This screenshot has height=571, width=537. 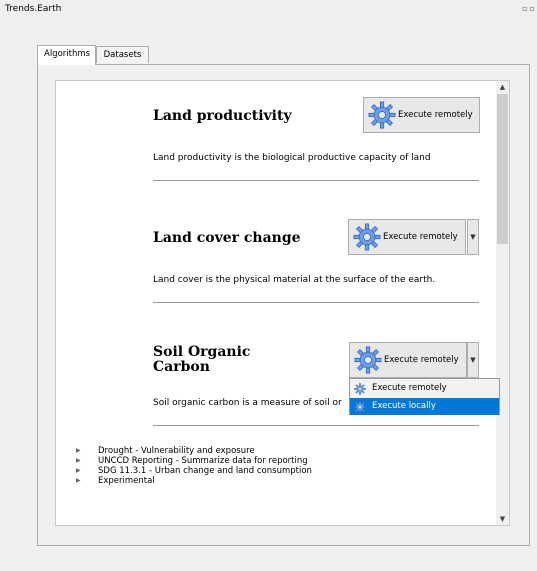 What do you see at coordinates (227, 238) in the screenshot?
I see `algorithm-title-land-cover-change: Land cover change` at bounding box center [227, 238].